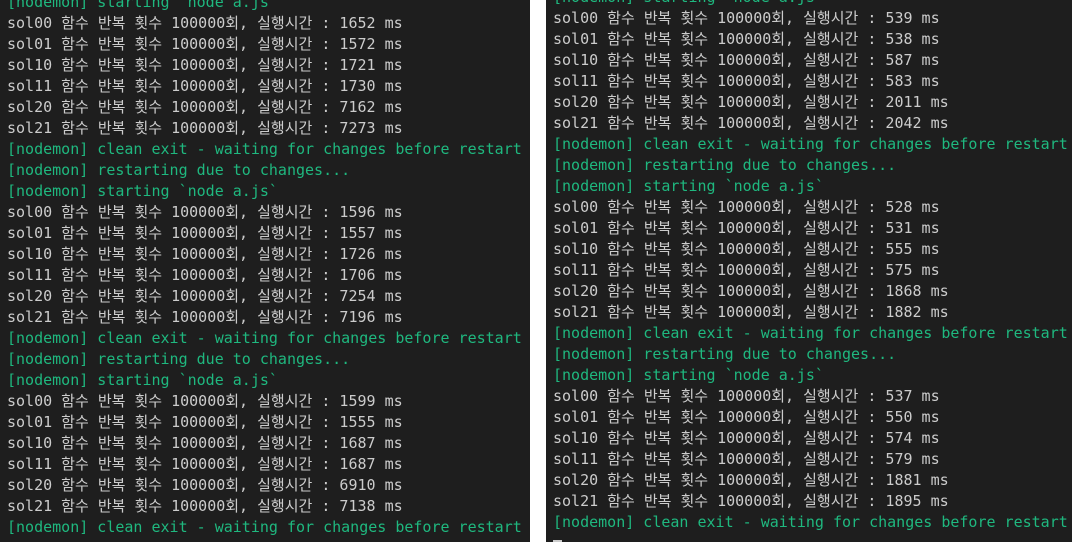  What do you see at coordinates (746, 207) in the screenshot?
I see `output-line: sol00 함수 반복 횟수 100000회, 실행시간 : 528 ms` at bounding box center [746, 207].